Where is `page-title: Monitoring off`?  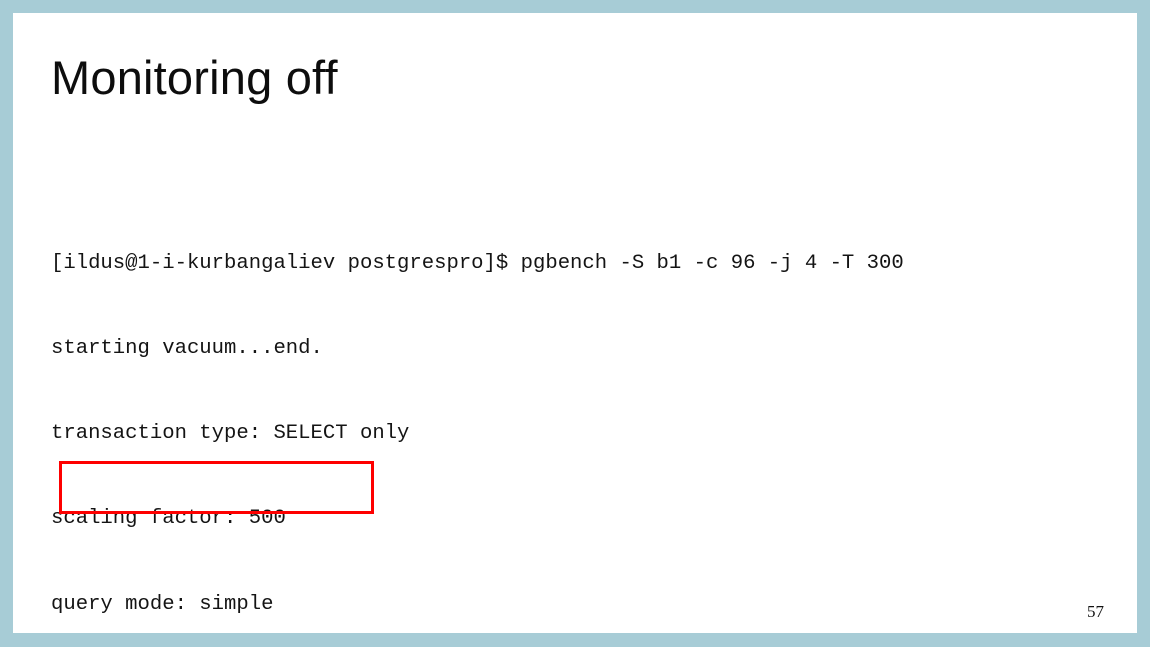 page-title: Monitoring off is located at coordinates (194, 77).